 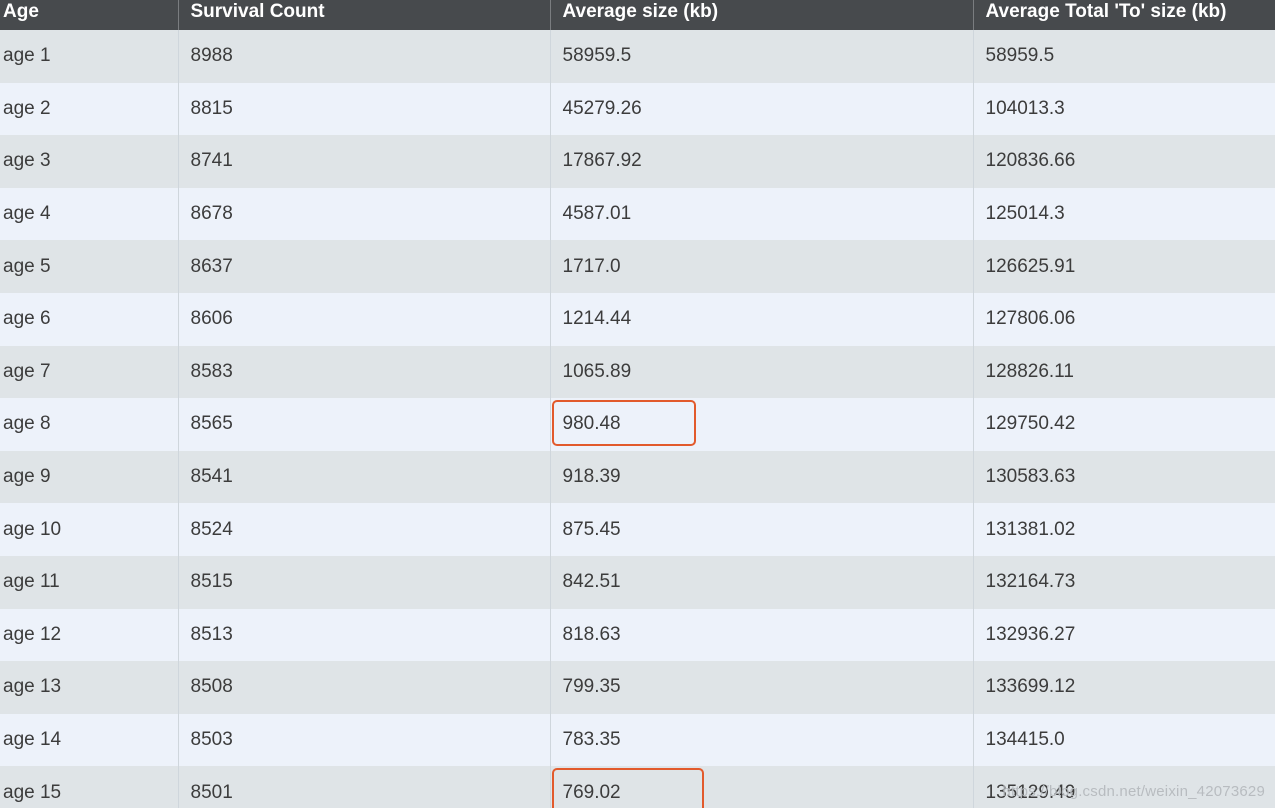 What do you see at coordinates (364, 424) in the screenshot?
I see `cell-survival-count: 8565` at bounding box center [364, 424].